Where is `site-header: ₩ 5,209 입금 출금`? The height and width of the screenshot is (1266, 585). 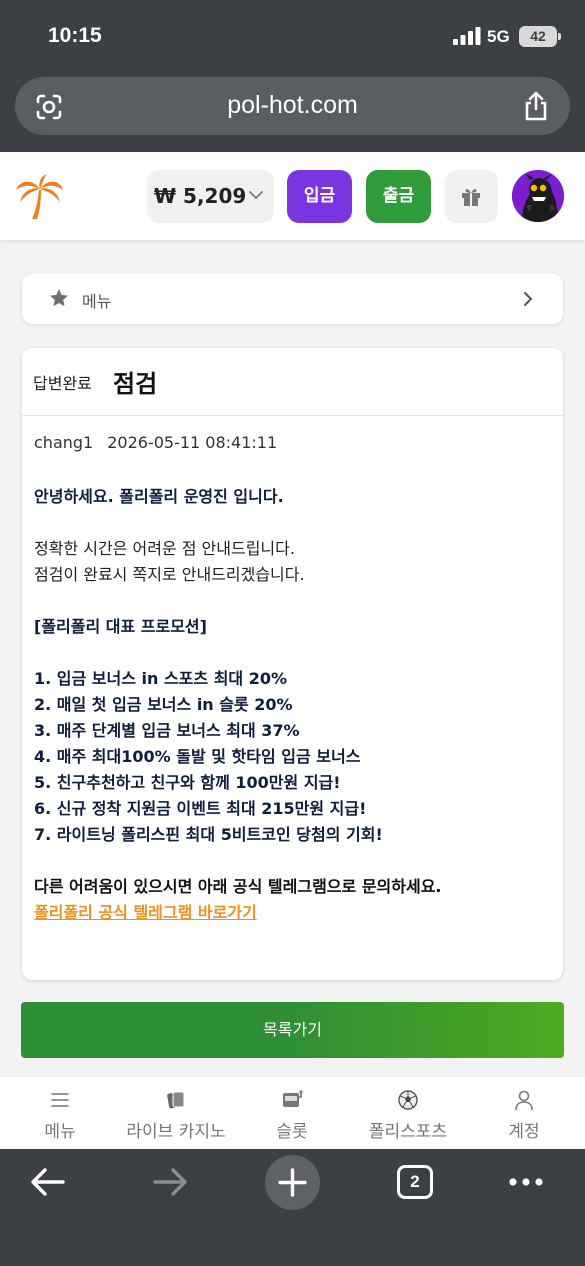
site-header: ₩ 5,209 입금 출금 is located at coordinates (292, 196).